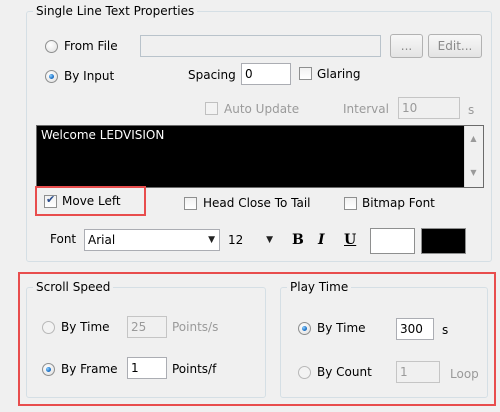  What do you see at coordinates (350, 203) in the screenshot?
I see `bitmap-font-checkbox` at bounding box center [350, 203].